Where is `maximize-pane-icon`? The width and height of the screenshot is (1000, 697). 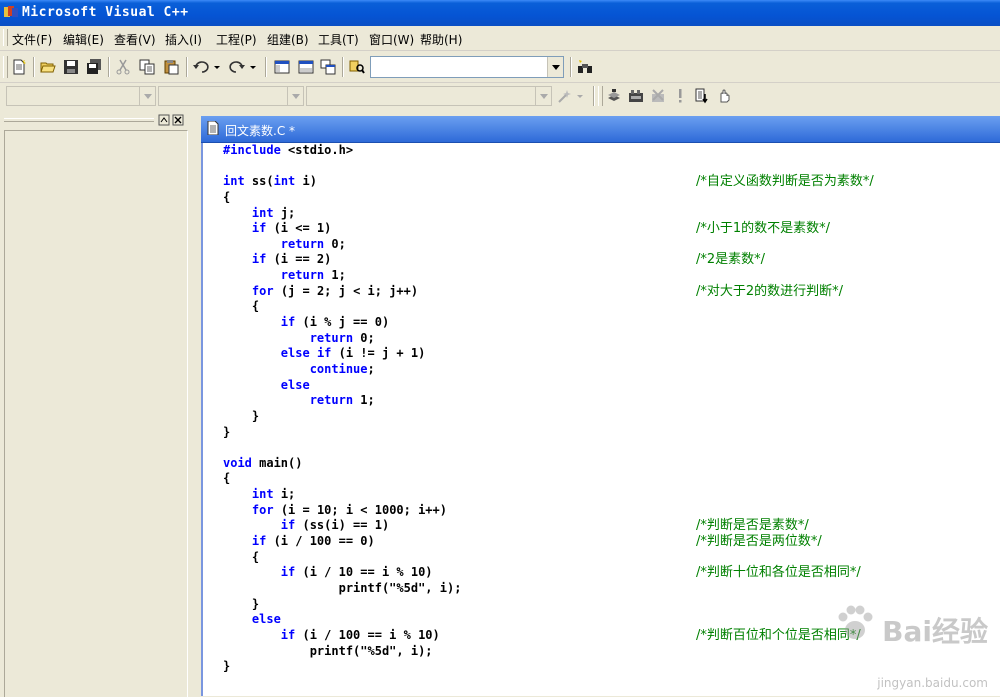 maximize-pane-icon is located at coordinates (164, 120).